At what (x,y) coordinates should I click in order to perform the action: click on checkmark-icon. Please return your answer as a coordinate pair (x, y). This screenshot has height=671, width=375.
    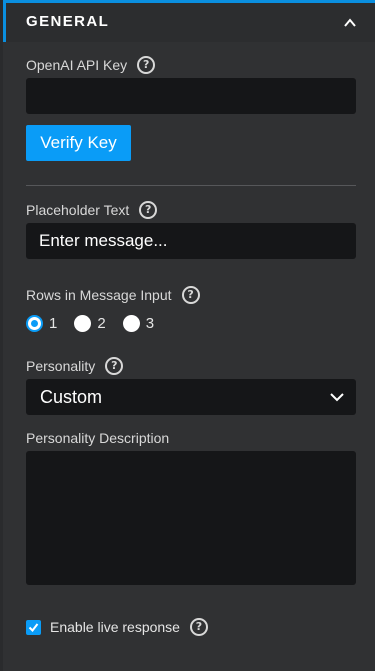
    Looking at the image, I should click on (33, 627).